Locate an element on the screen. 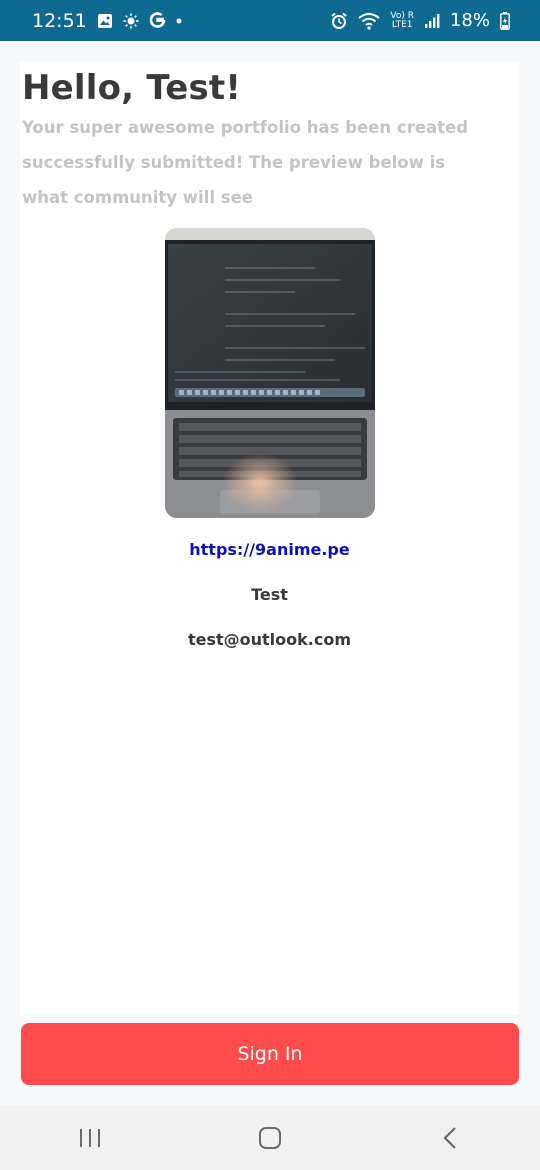  page-title: Hello, Test! is located at coordinates (132, 88).